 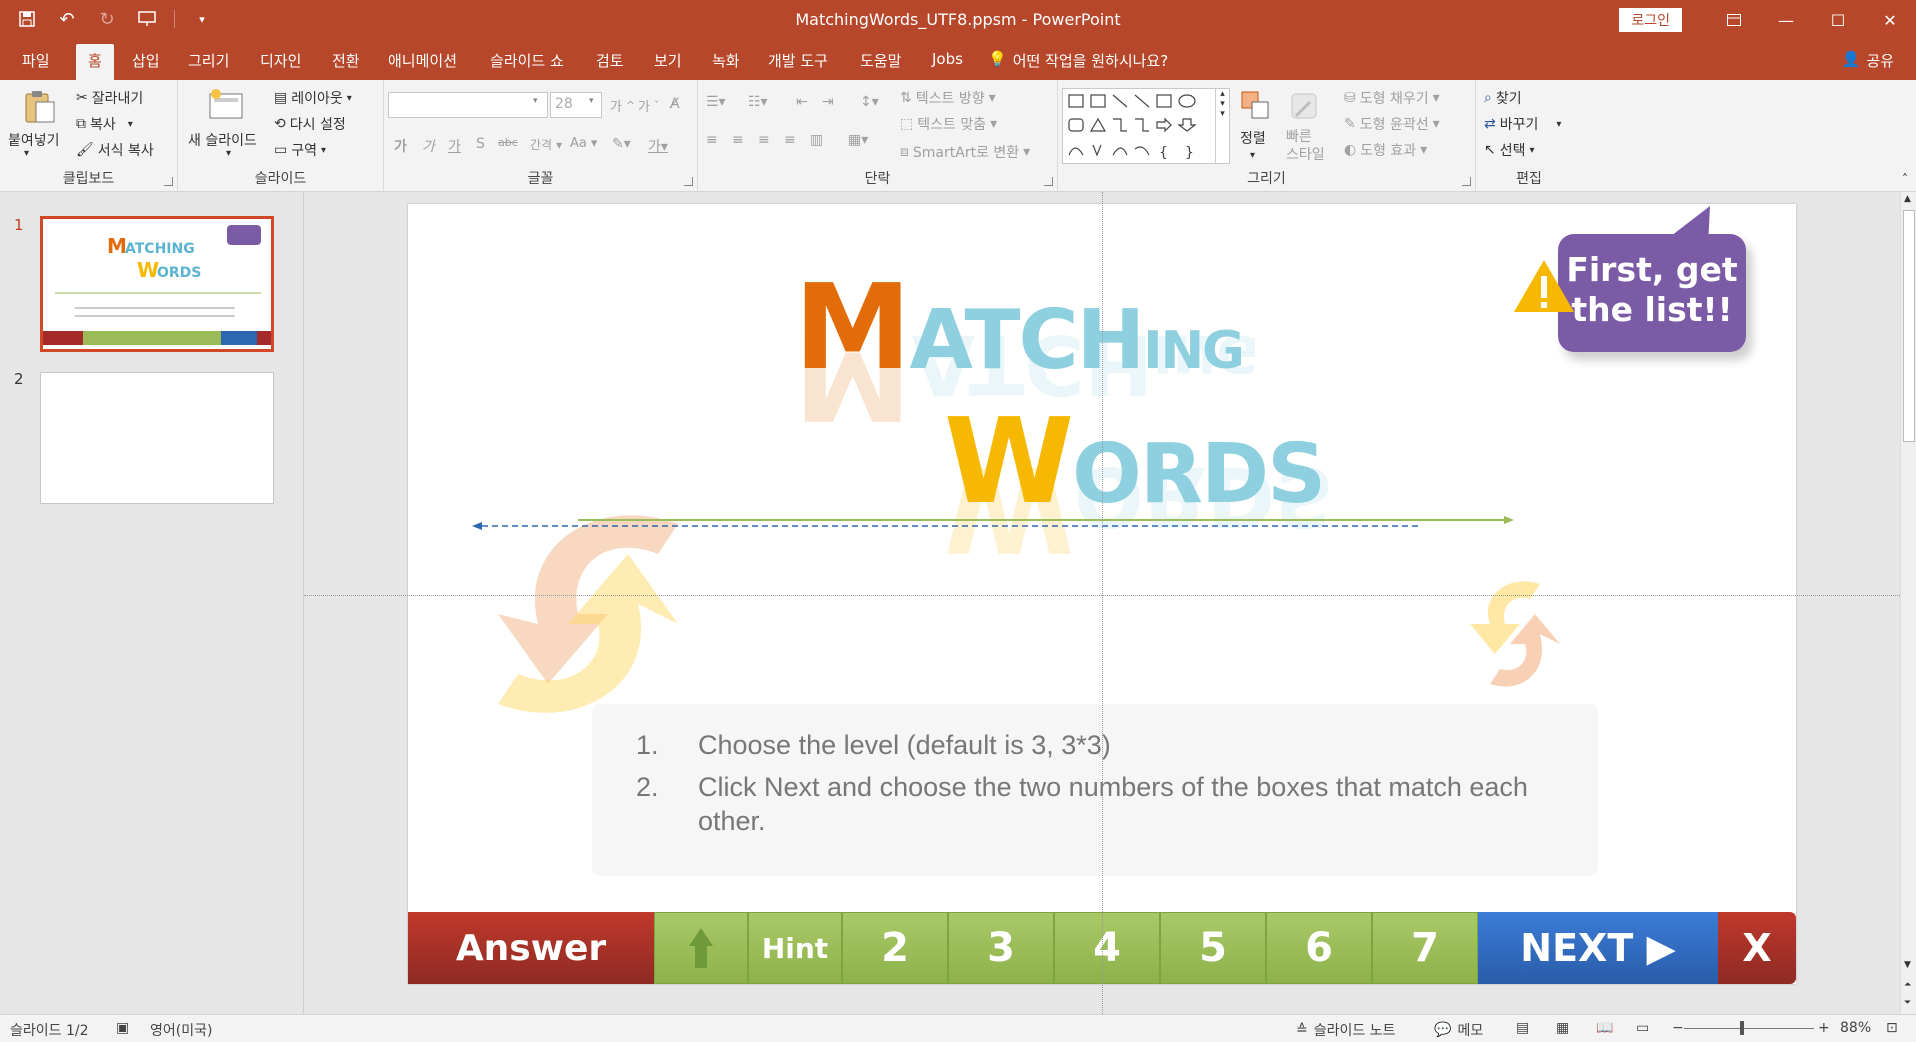 I want to click on vertical-guide, so click(x=1102, y=603).